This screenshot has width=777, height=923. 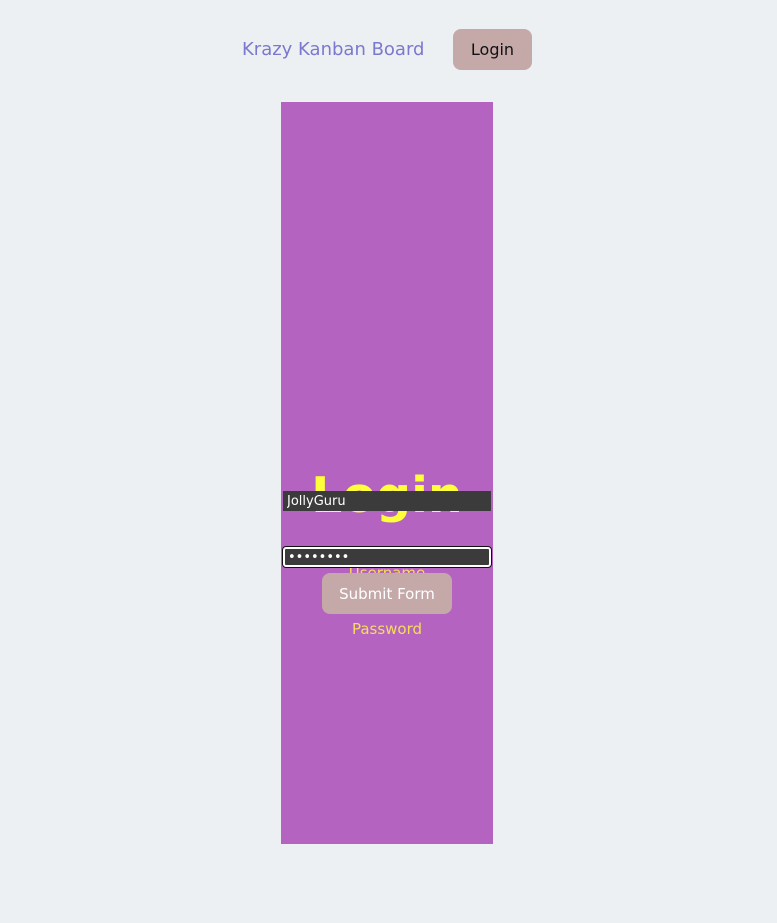 I want to click on password-label: Password, so click(x=387, y=629).